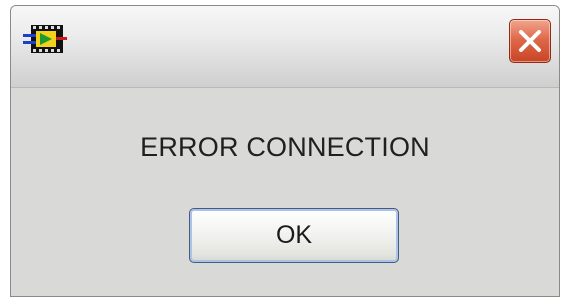  What do you see at coordinates (45, 39) in the screenshot?
I see `labview-vi-icon` at bounding box center [45, 39].